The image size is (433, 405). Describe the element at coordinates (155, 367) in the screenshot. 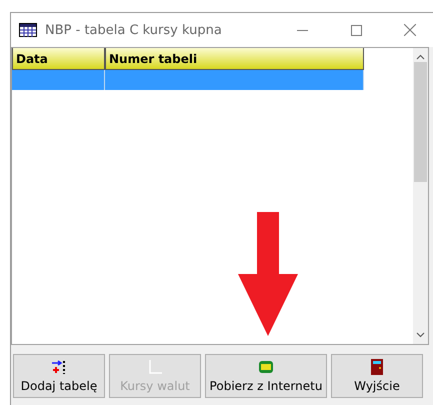

I see `axes-icon` at that location.